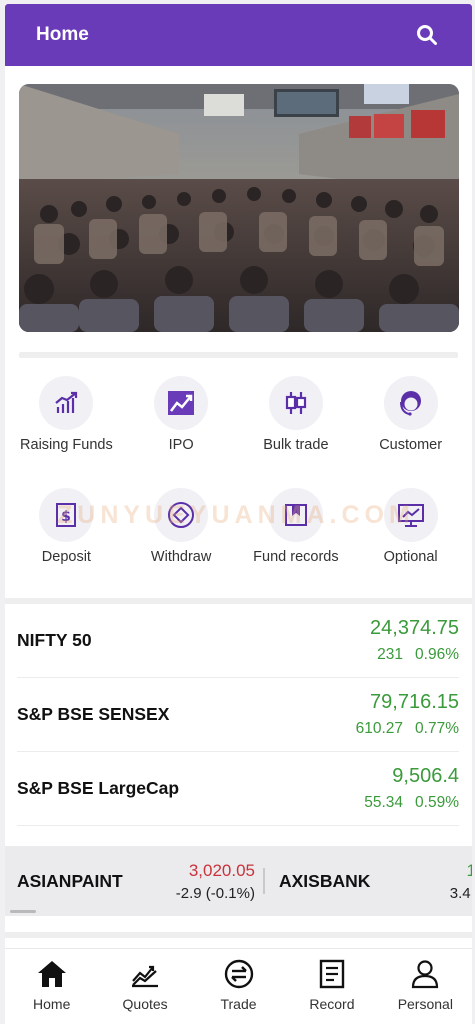 This screenshot has height=1024, width=475. Describe the element at coordinates (136, 881) in the screenshot. I see `ticker-item: ASIANPAINT 3,020.05 -2.9 (-0.1%)` at that location.